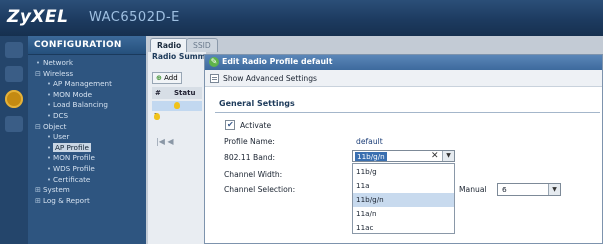 Image resolution: width=603 pixels, height=244 pixels. I want to click on dashboard-icon, so click(14, 50).